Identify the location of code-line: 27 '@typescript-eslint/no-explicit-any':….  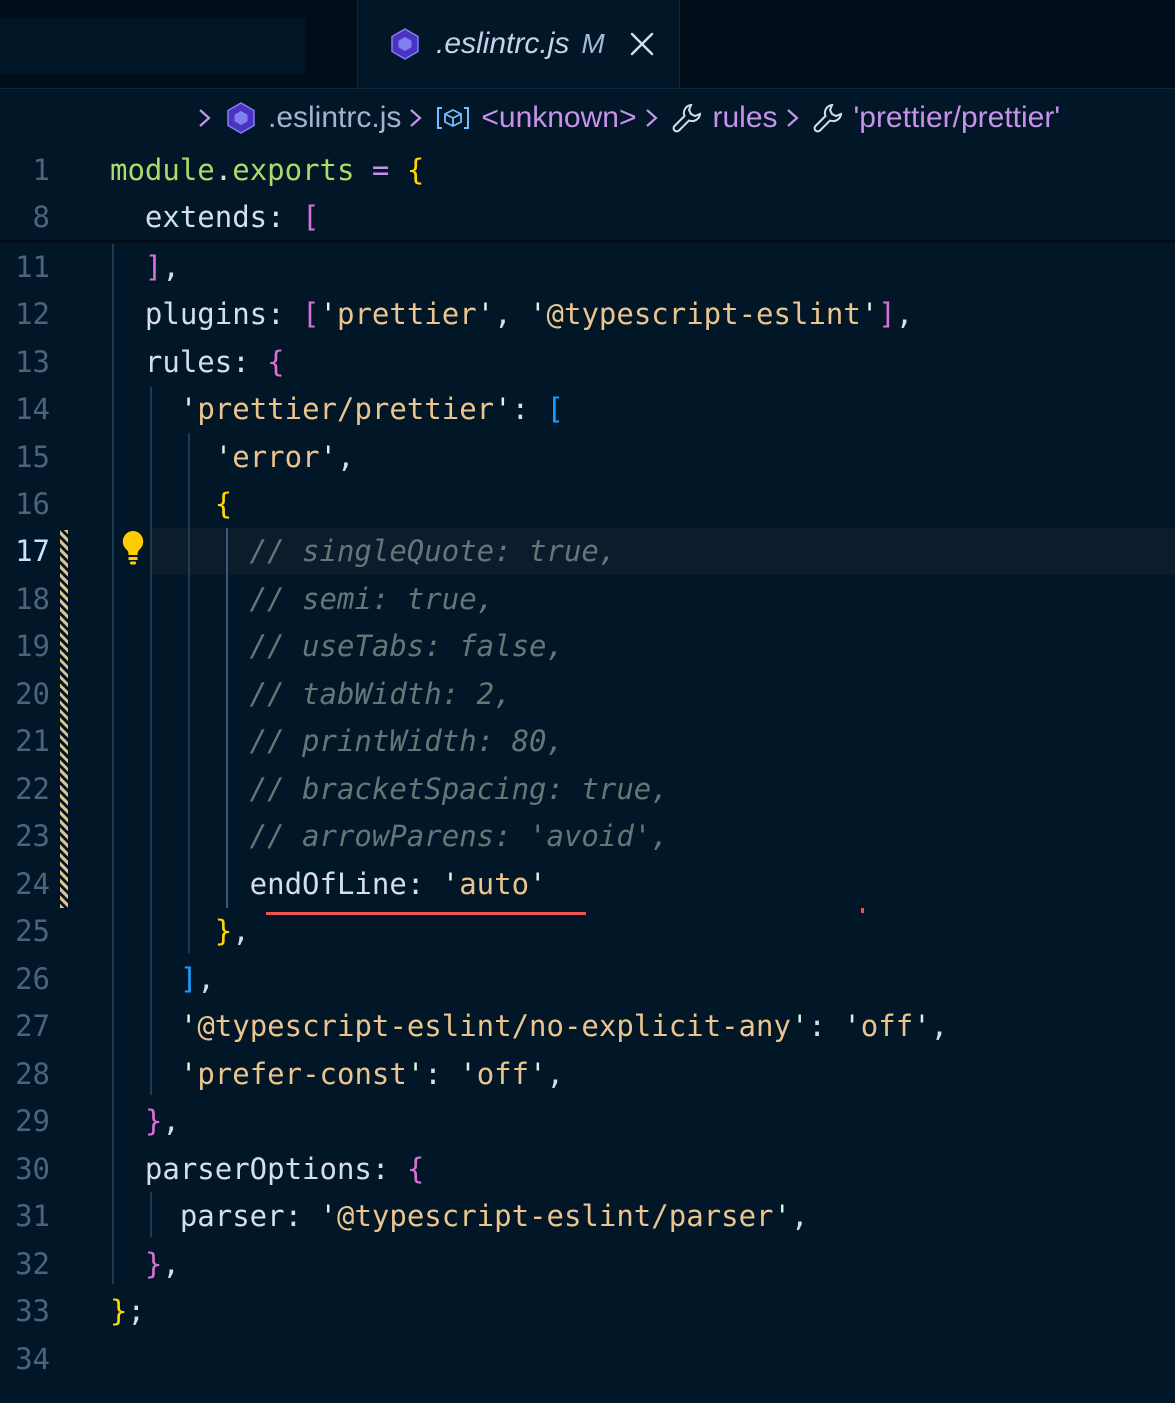
(587, 1026).